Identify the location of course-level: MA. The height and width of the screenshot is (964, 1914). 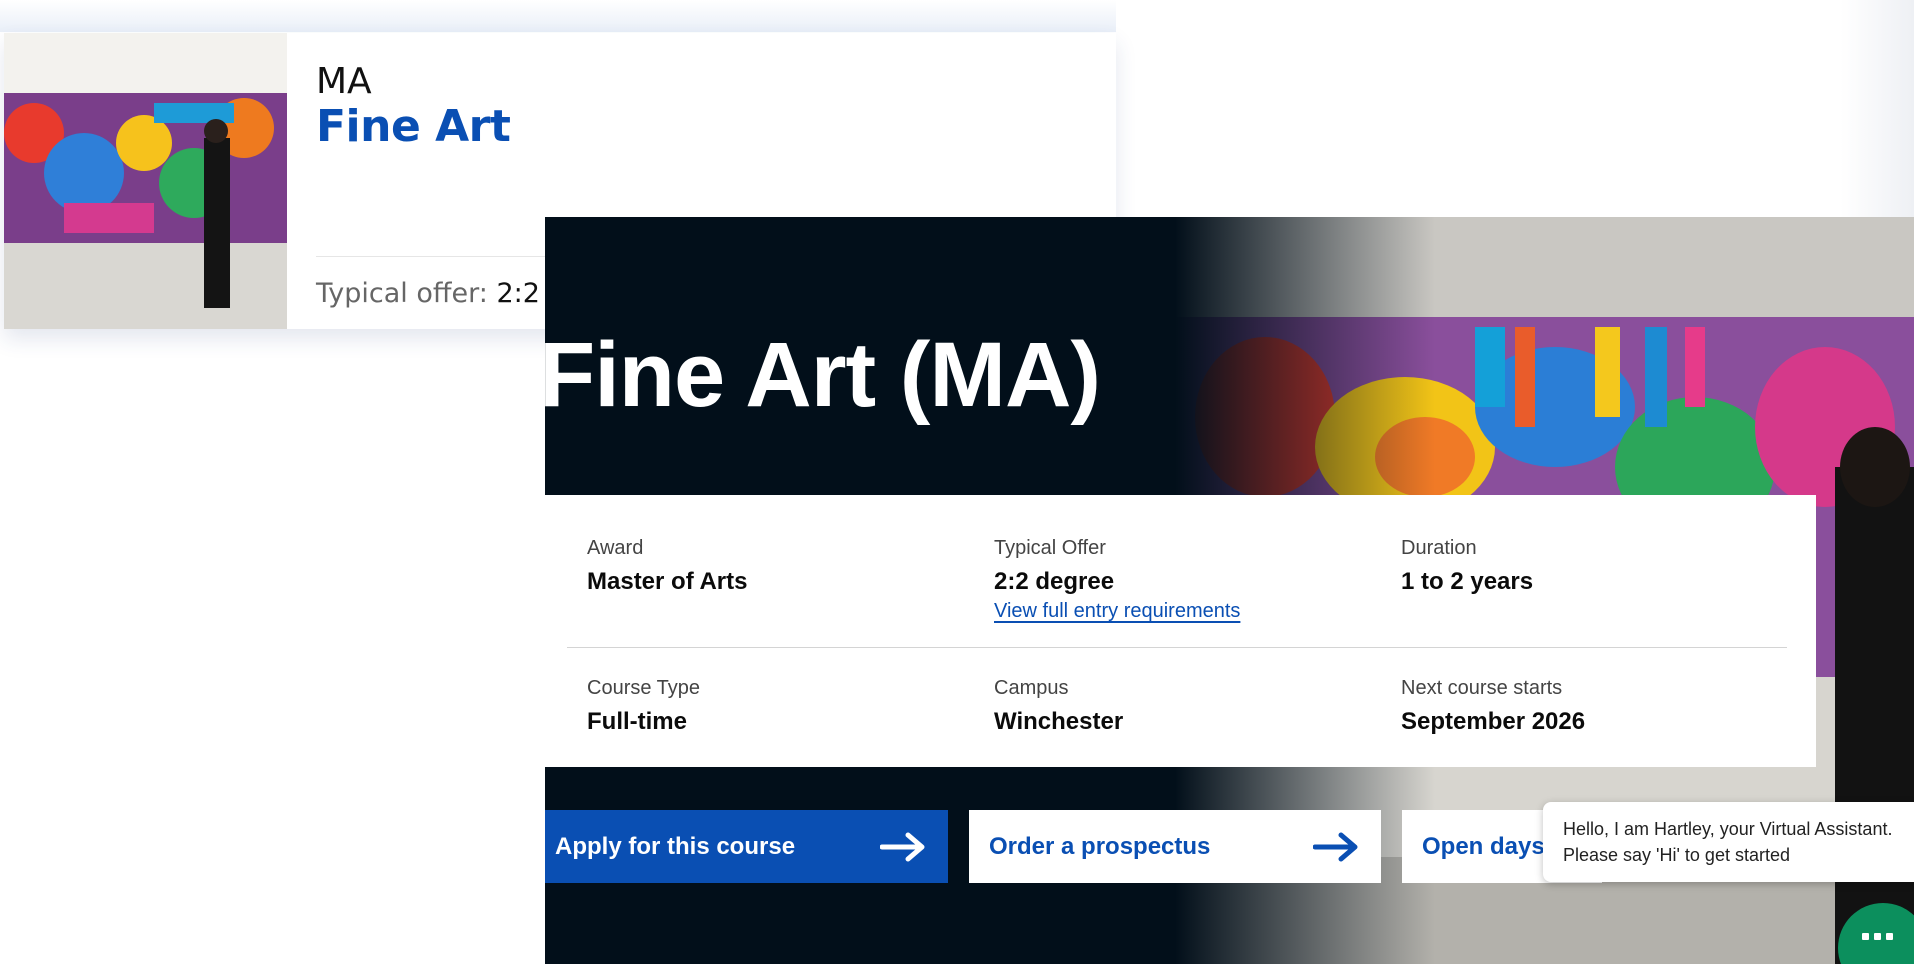
(344, 81).